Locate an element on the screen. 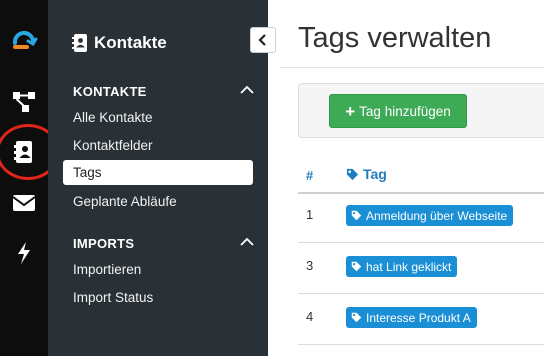 The width and height of the screenshot is (544, 356). tag-badge: Anmeldung über Webseite is located at coordinates (430, 215).